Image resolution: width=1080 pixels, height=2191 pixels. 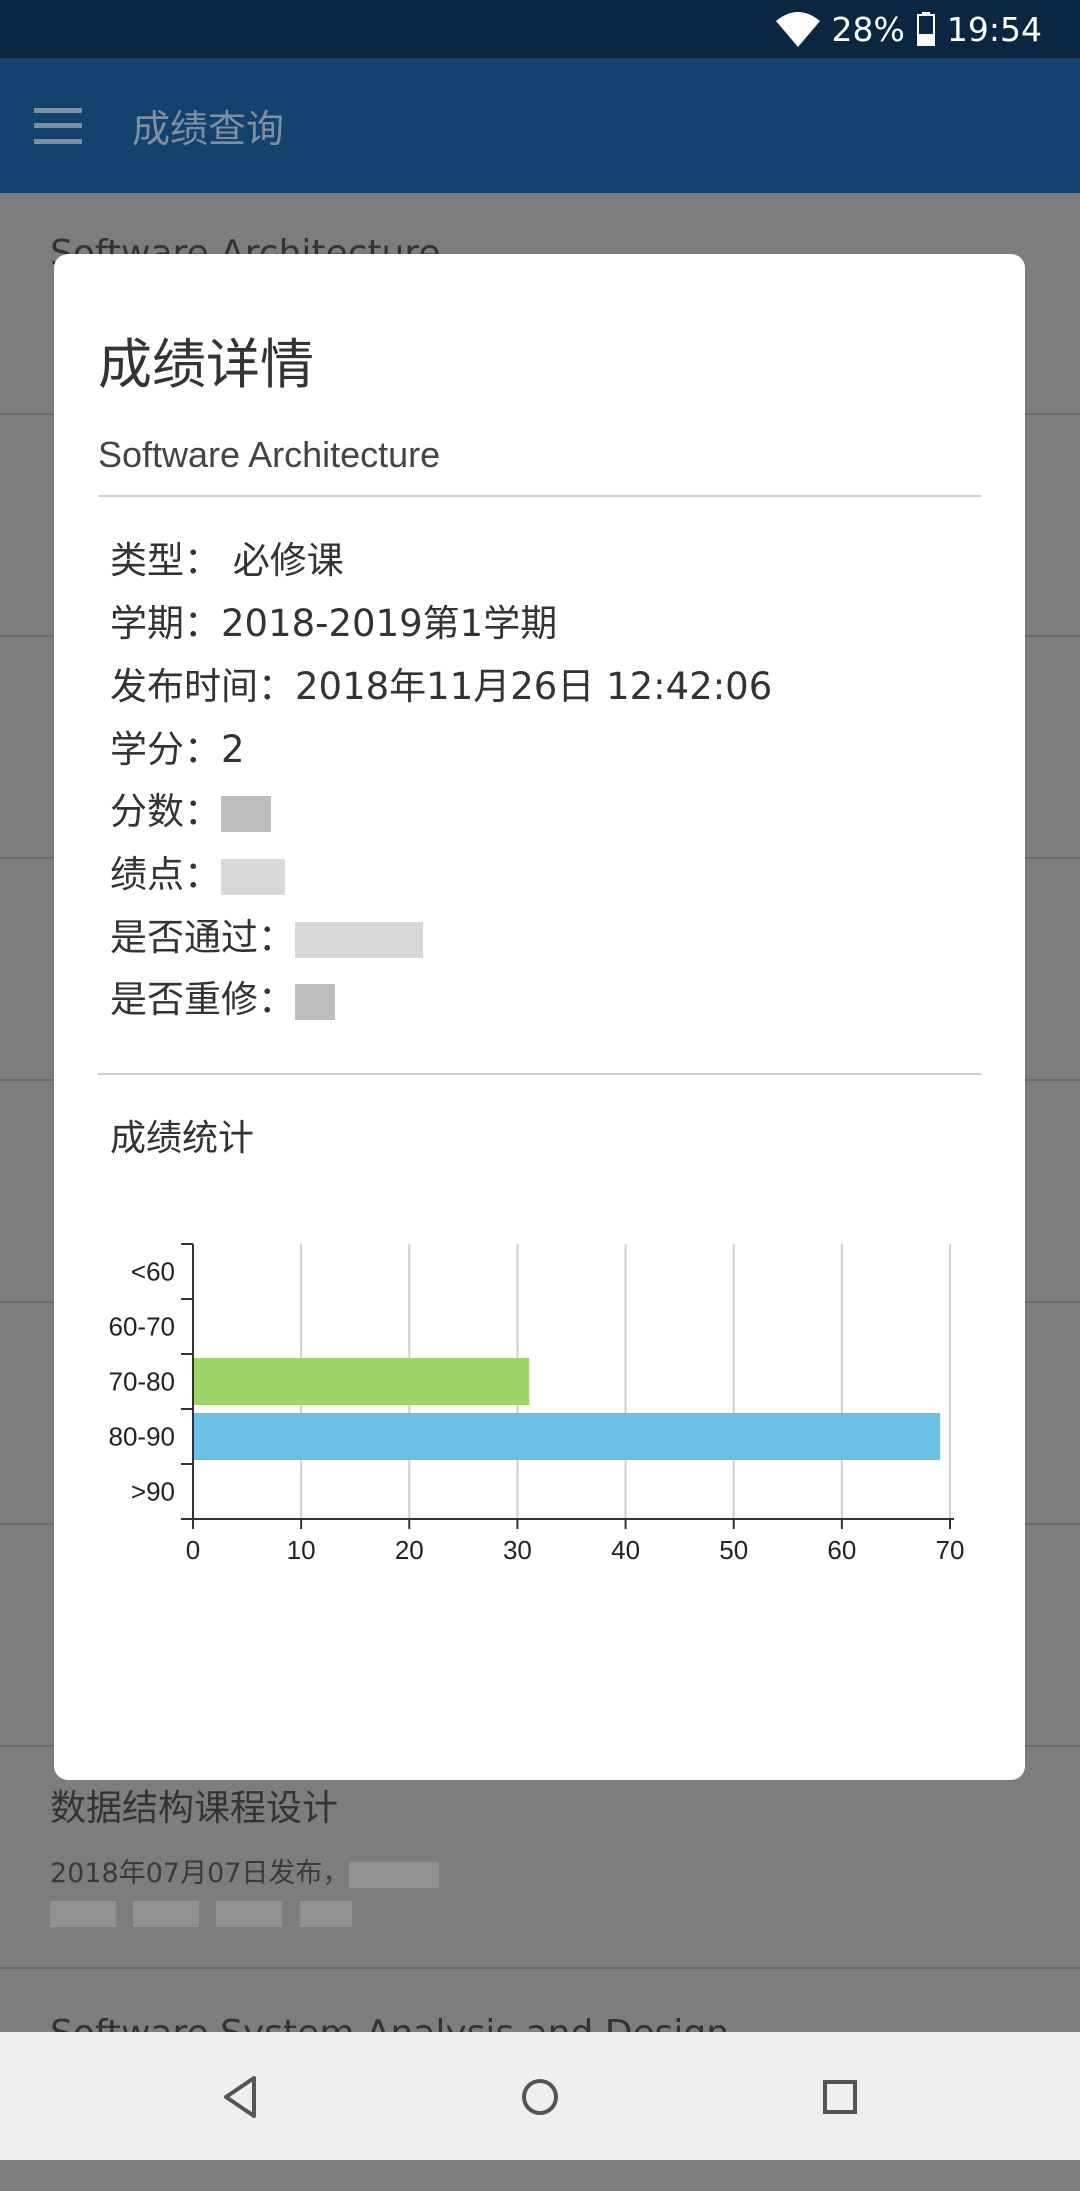 I want to click on y-tick-label: >90, so click(x=153, y=1492).